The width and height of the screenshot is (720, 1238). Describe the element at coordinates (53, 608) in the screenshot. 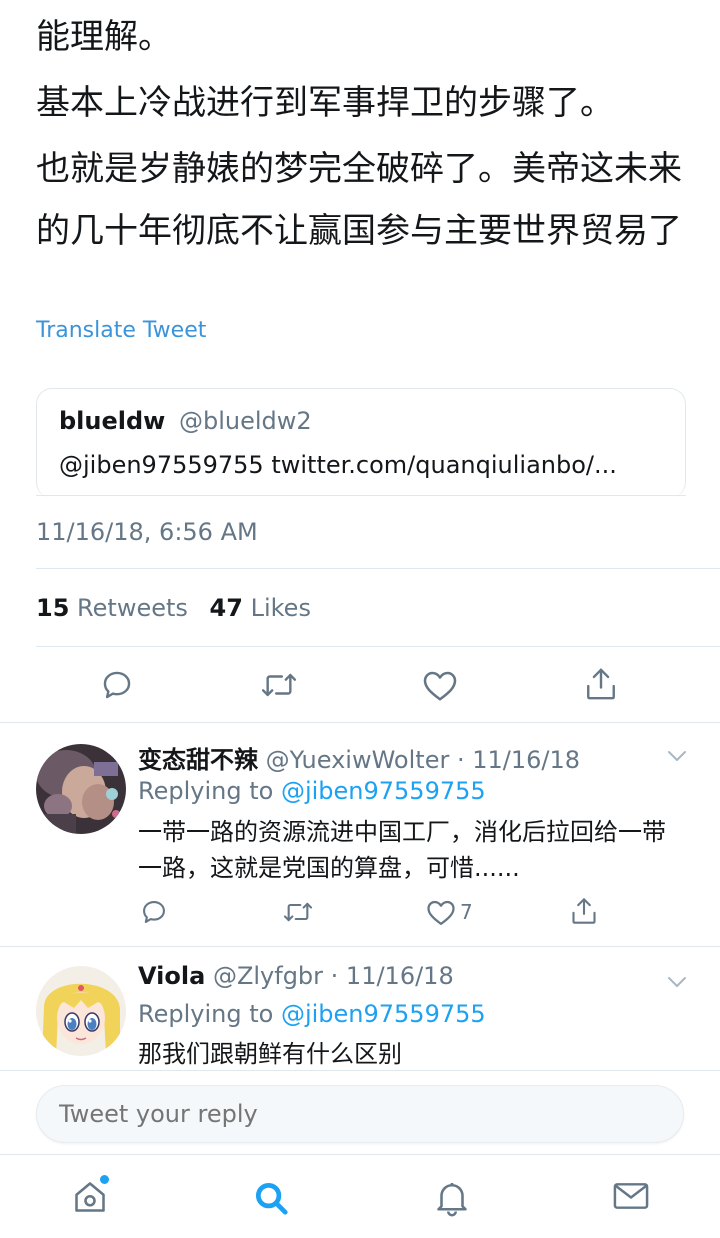

I see `retweets-count: 15` at that location.